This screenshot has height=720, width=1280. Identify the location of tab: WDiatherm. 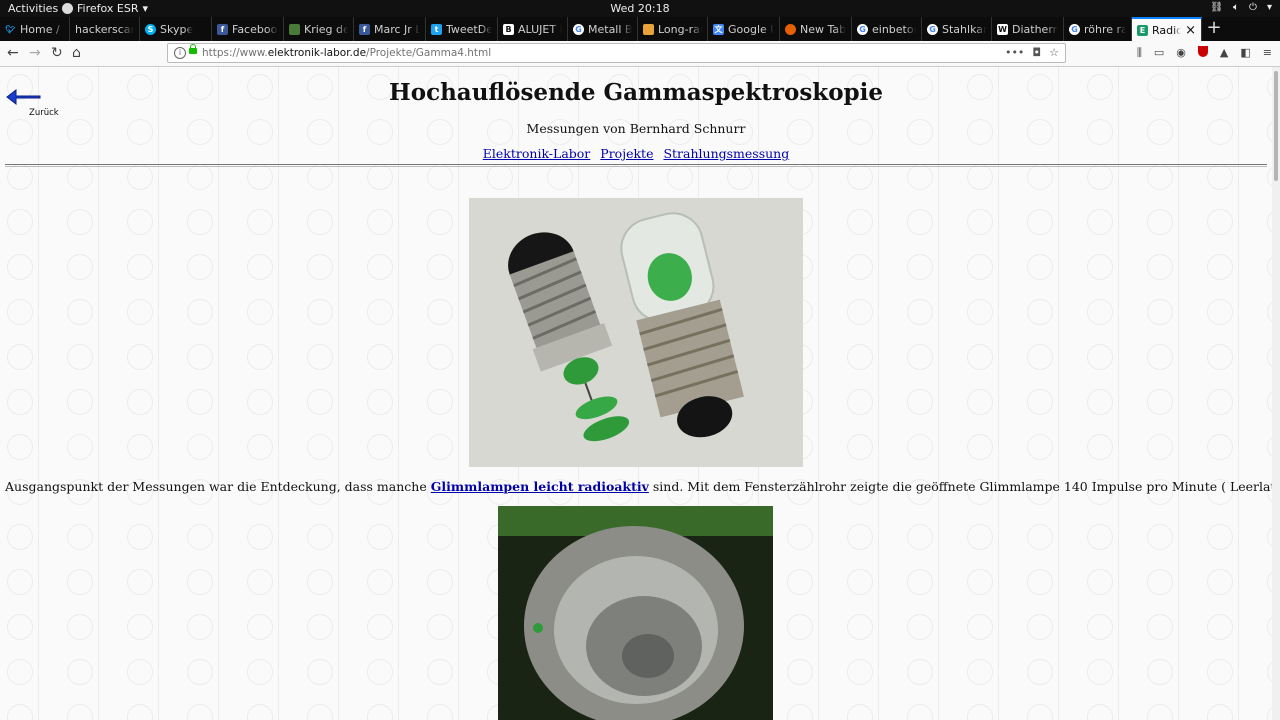
(1028, 29).